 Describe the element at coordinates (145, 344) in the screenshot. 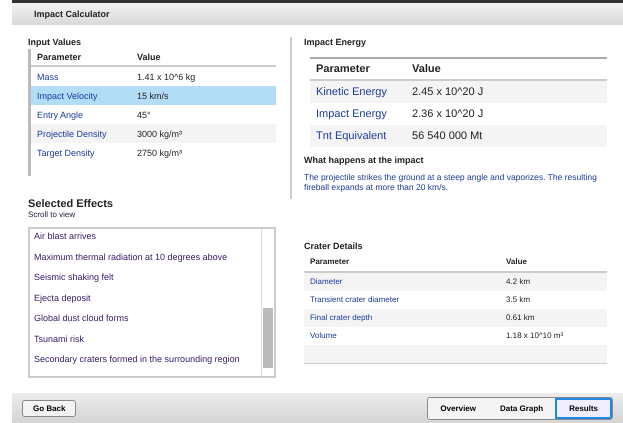

I see `list-item: Tsunami risk` at that location.